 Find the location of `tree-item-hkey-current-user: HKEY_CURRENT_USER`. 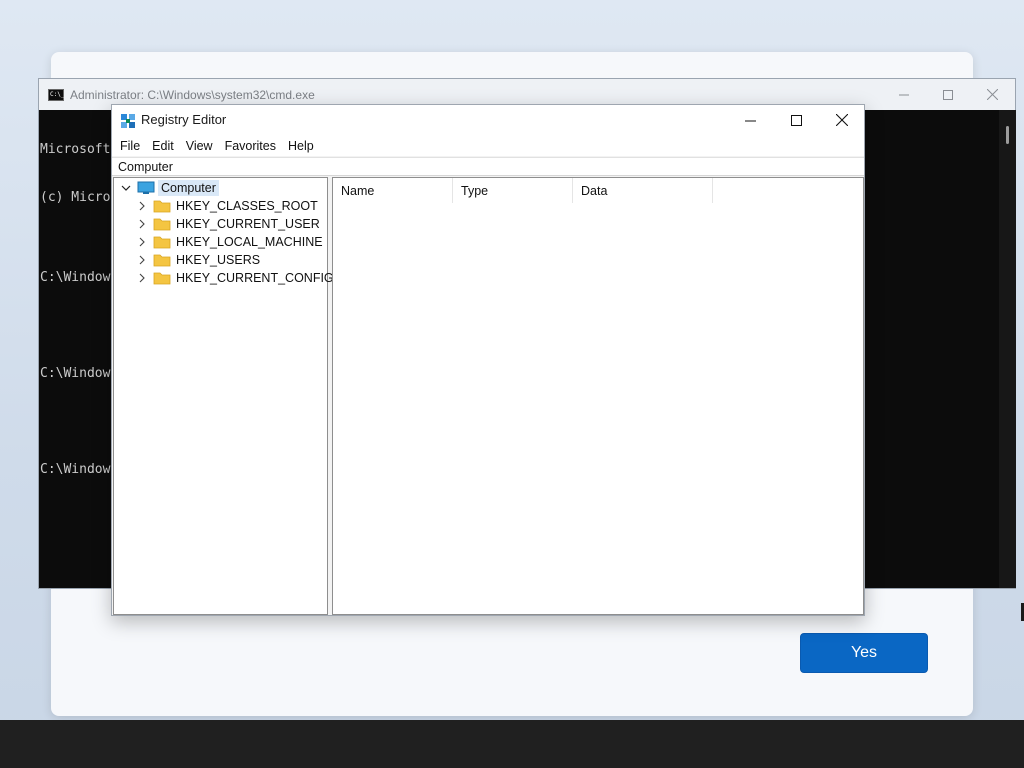

tree-item-hkey-current-user: HKEY_CURRENT_USER is located at coordinates (228, 224).